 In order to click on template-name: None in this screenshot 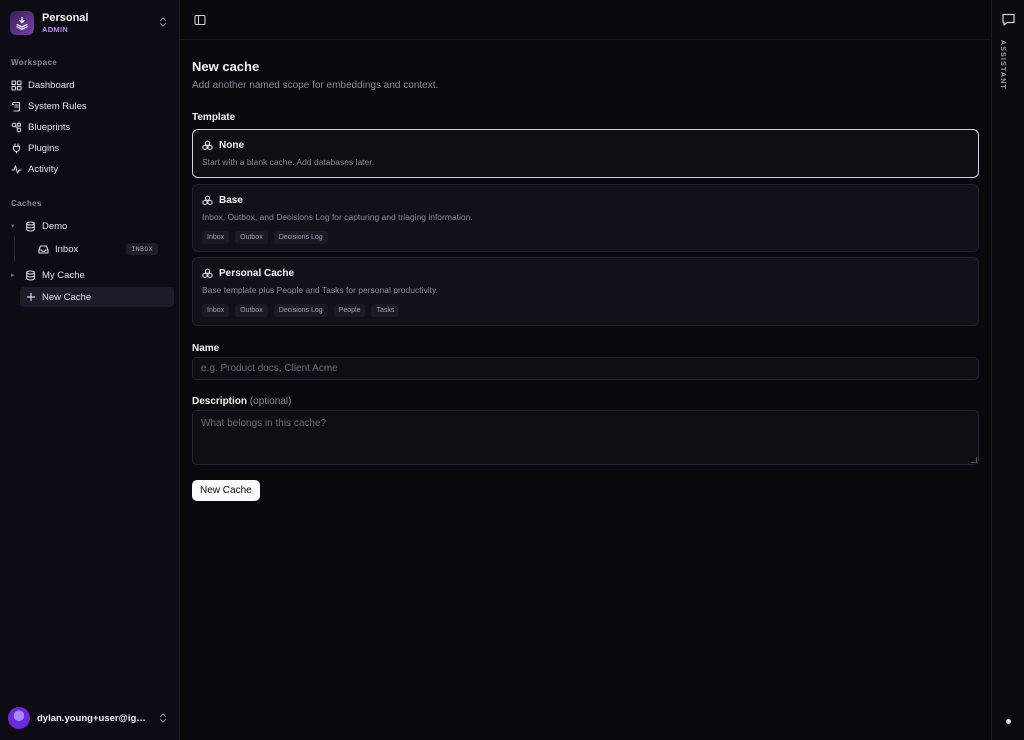, I will do `click(231, 145)`.